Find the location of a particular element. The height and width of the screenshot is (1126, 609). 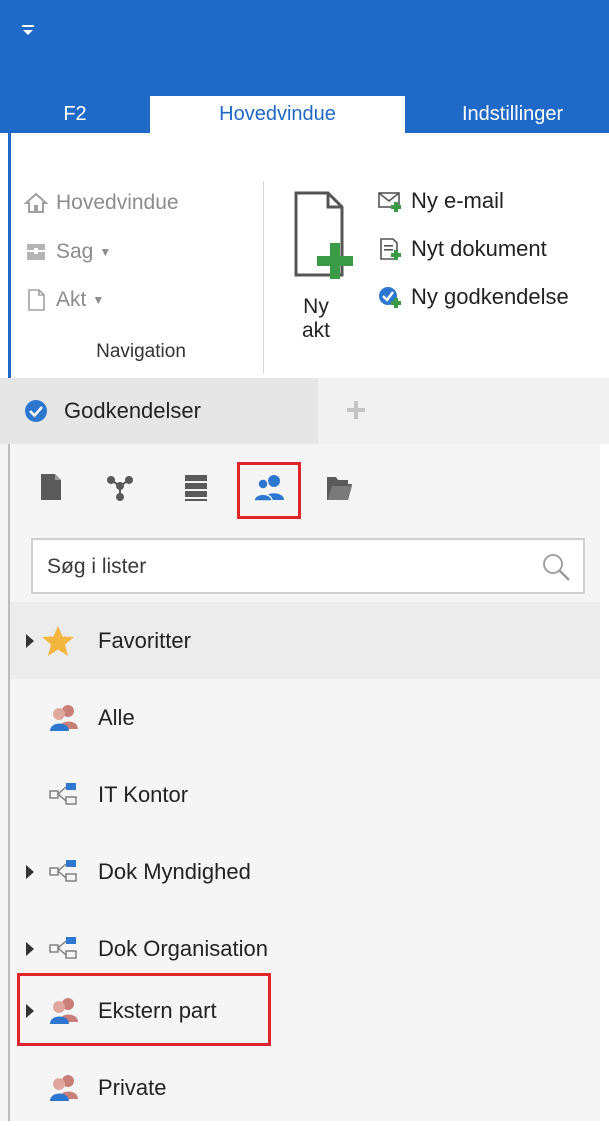

ekstern-part-highlight is located at coordinates (144, 1009).